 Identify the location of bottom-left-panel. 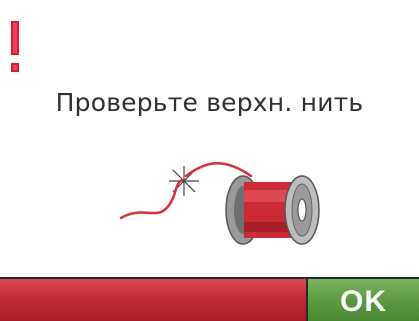
(154, 300).